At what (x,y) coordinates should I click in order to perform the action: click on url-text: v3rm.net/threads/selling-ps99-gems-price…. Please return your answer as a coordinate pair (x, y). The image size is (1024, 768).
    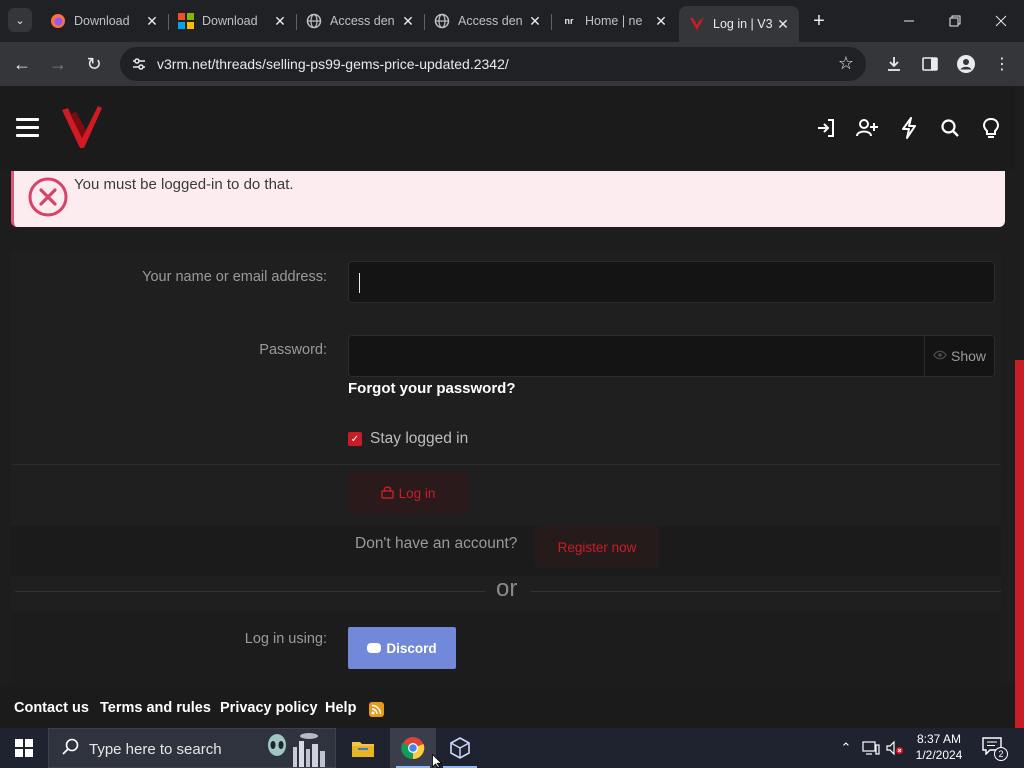
    Looking at the image, I should click on (333, 64).